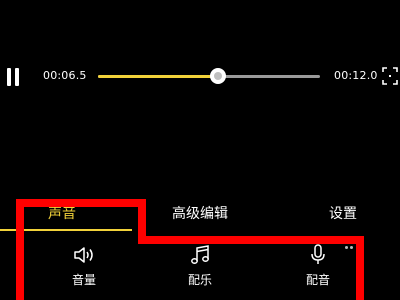 The height and width of the screenshot is (300, 400). What do you see at coordinates (65, 75) in the screenshot?
I see `current-time: 00:06.5` at bounding box center [65, 75].